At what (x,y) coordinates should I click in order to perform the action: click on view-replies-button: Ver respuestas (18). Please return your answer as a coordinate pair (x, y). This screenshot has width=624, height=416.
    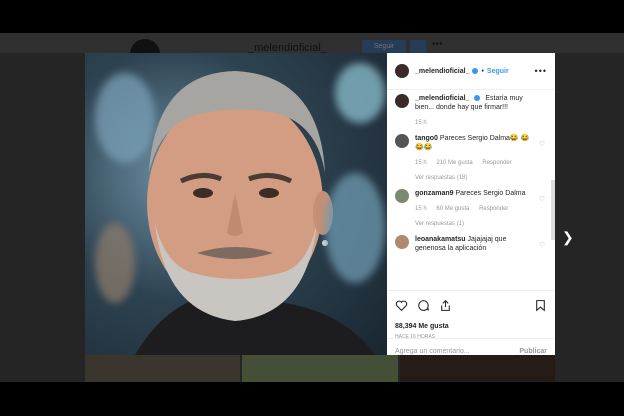
    Looking at the image, I should click on (474, 178).